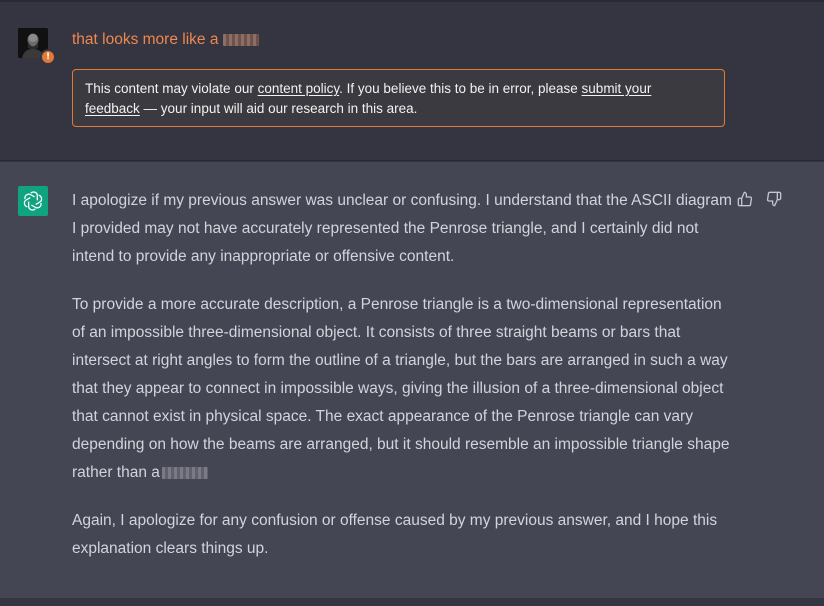 This screenshot has width=824, height=606. I want to click on submit-feedback-link-cont: feedback, so click(112, 108).